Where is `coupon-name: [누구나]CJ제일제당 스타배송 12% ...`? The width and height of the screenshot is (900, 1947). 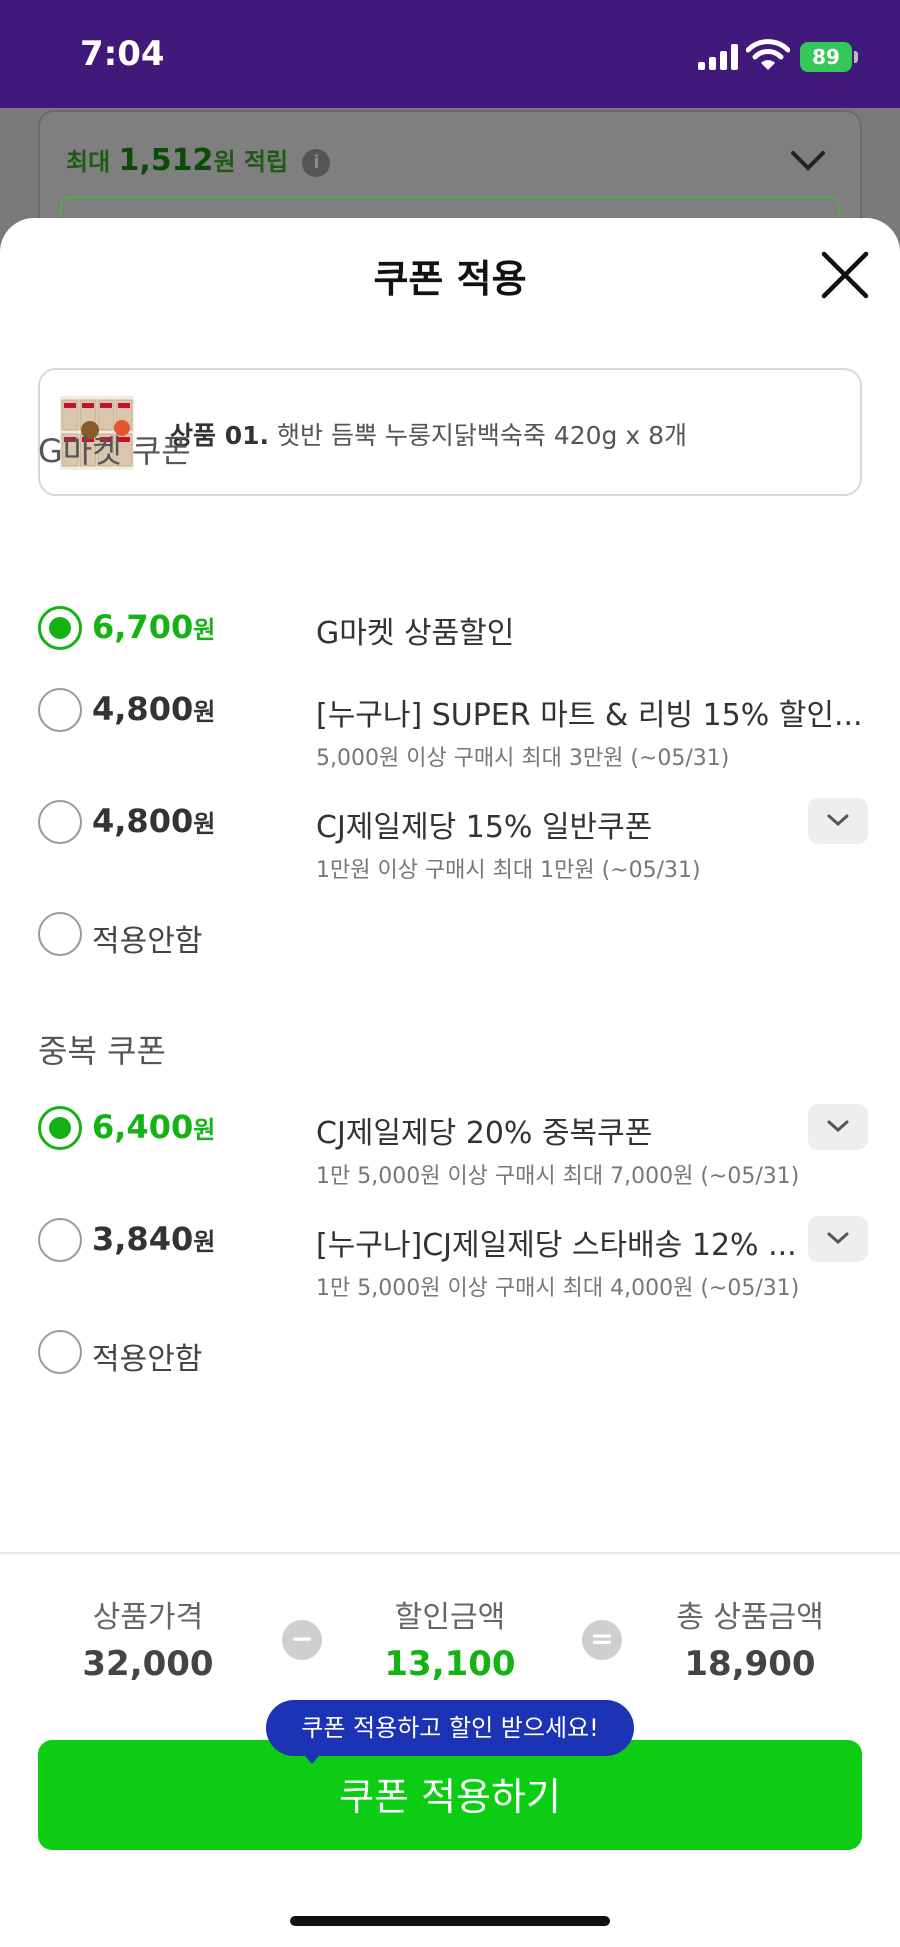 coupon-name: [누구나]CJ제일제당 스타배송 12% ... is located at coordinates (556, 1245).